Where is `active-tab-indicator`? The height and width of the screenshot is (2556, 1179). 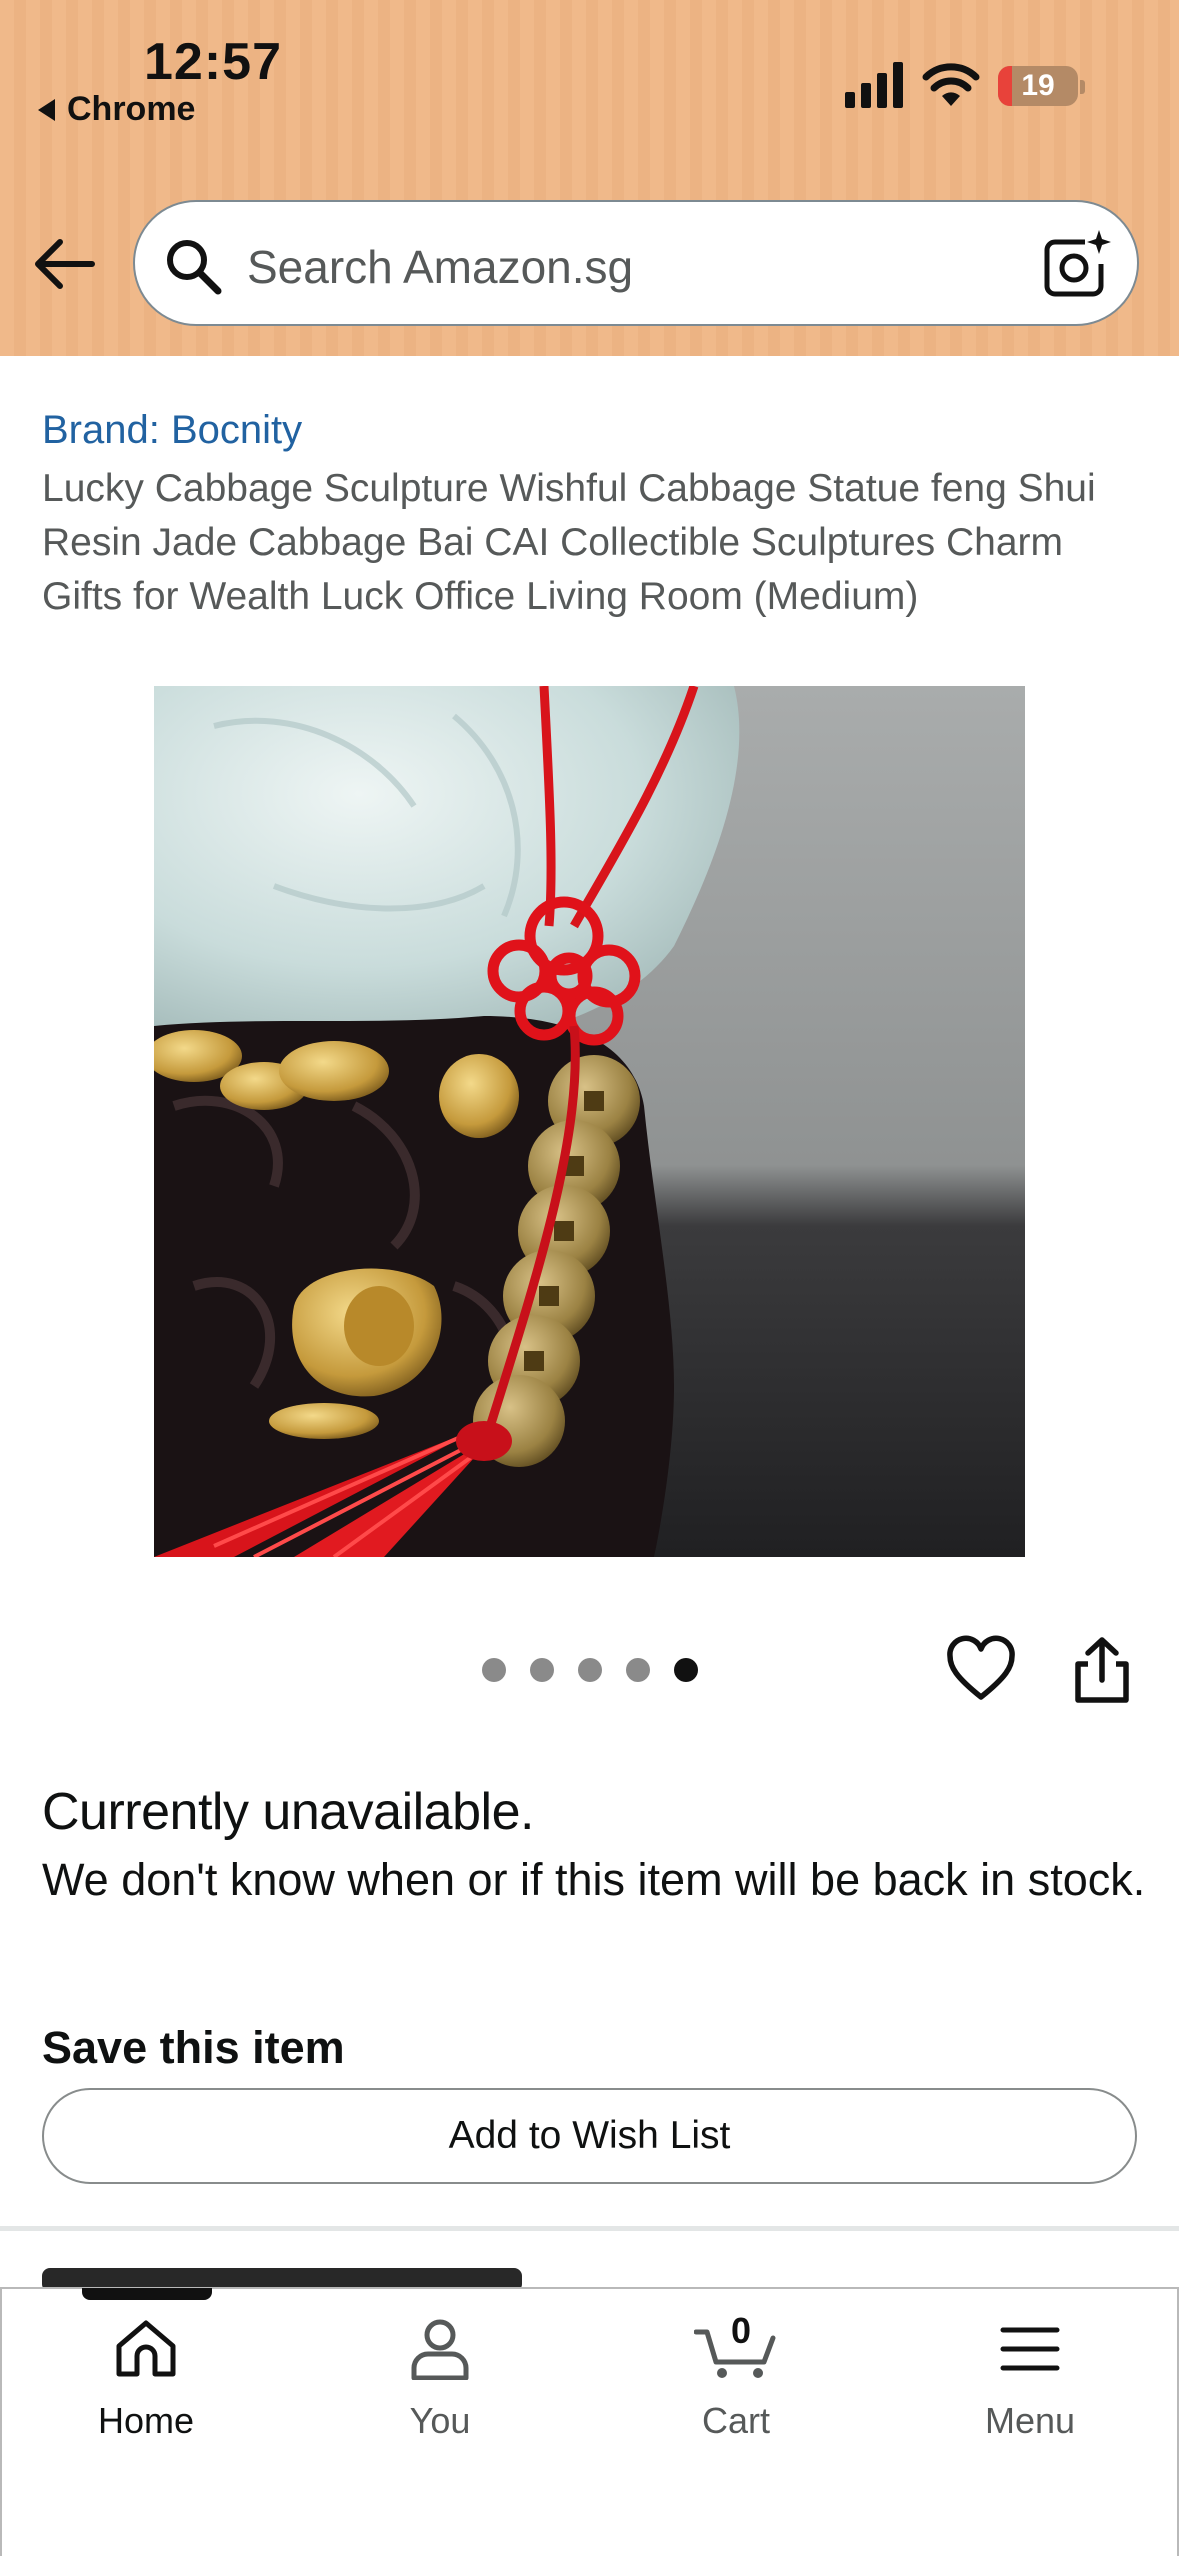 active-tab-indicator is located at coordinates (147, 2294).